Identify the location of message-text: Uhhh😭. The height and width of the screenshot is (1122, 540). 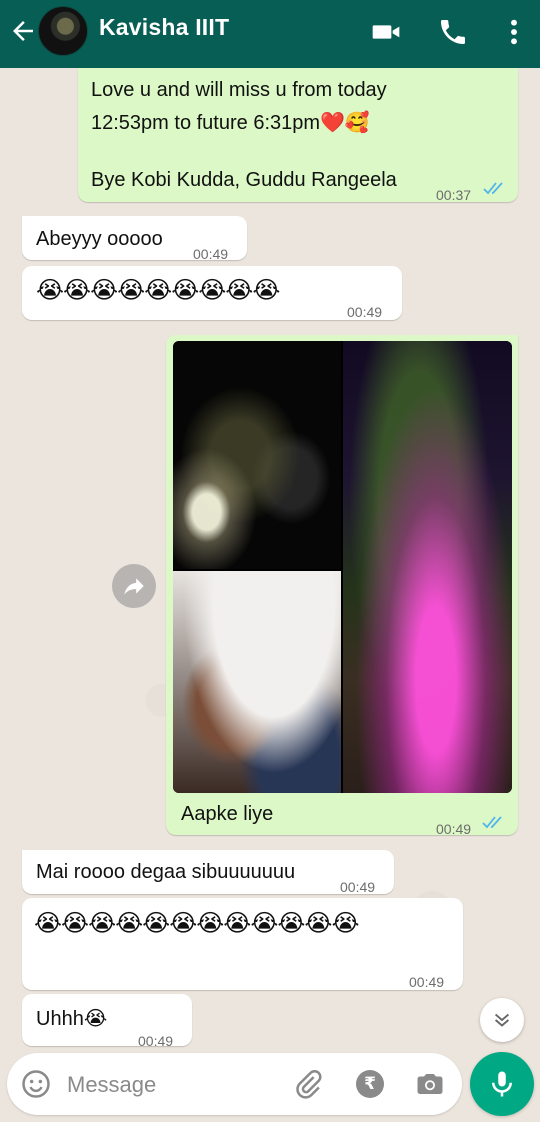
(72, 1019).